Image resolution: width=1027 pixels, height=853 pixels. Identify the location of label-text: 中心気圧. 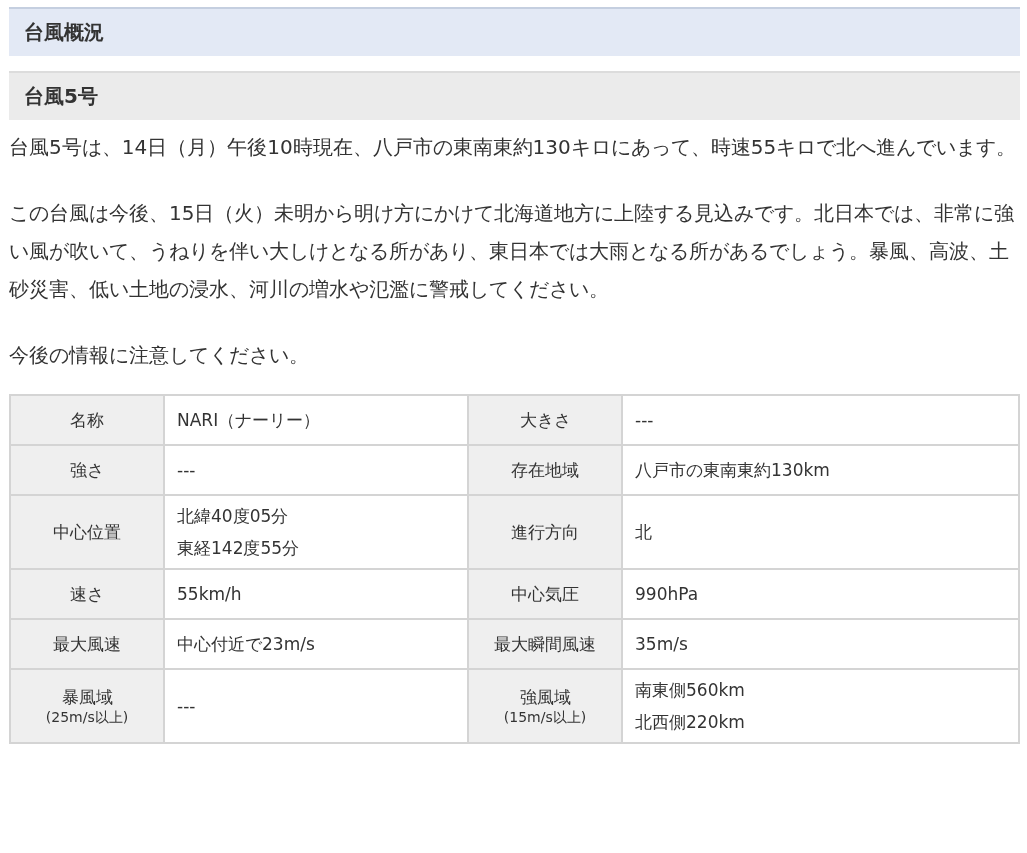
(545, 594).